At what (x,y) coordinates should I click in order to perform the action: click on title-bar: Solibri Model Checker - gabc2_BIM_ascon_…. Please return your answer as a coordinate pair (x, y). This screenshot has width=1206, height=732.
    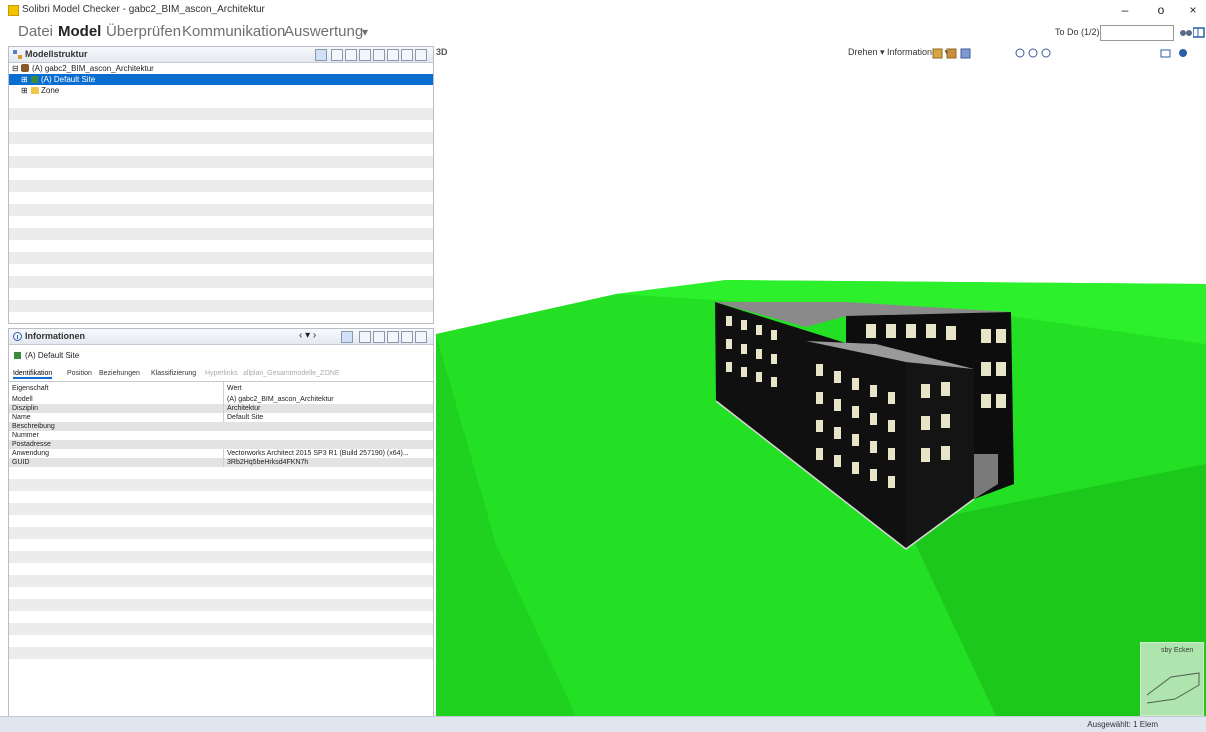
    Looking at the image, I should click on (603, 10).